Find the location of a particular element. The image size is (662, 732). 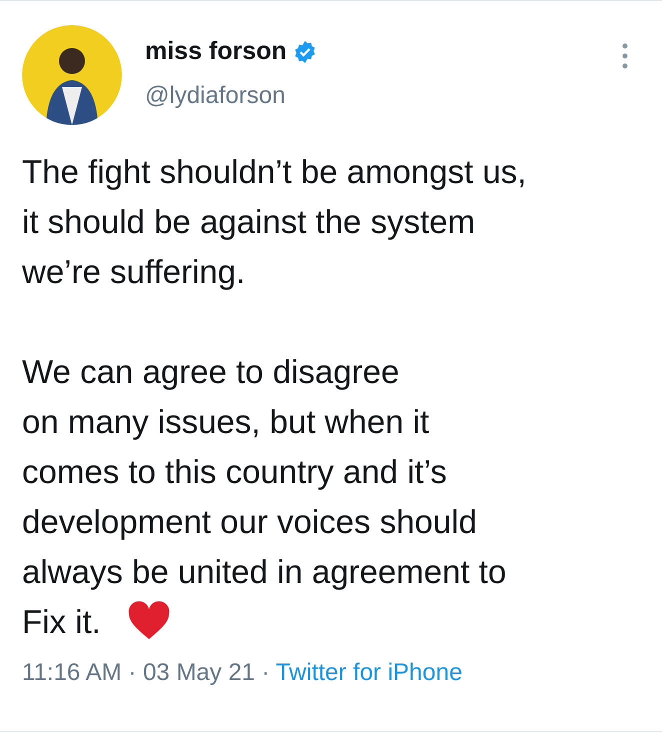

avatar is located at coordinates (72, 75).